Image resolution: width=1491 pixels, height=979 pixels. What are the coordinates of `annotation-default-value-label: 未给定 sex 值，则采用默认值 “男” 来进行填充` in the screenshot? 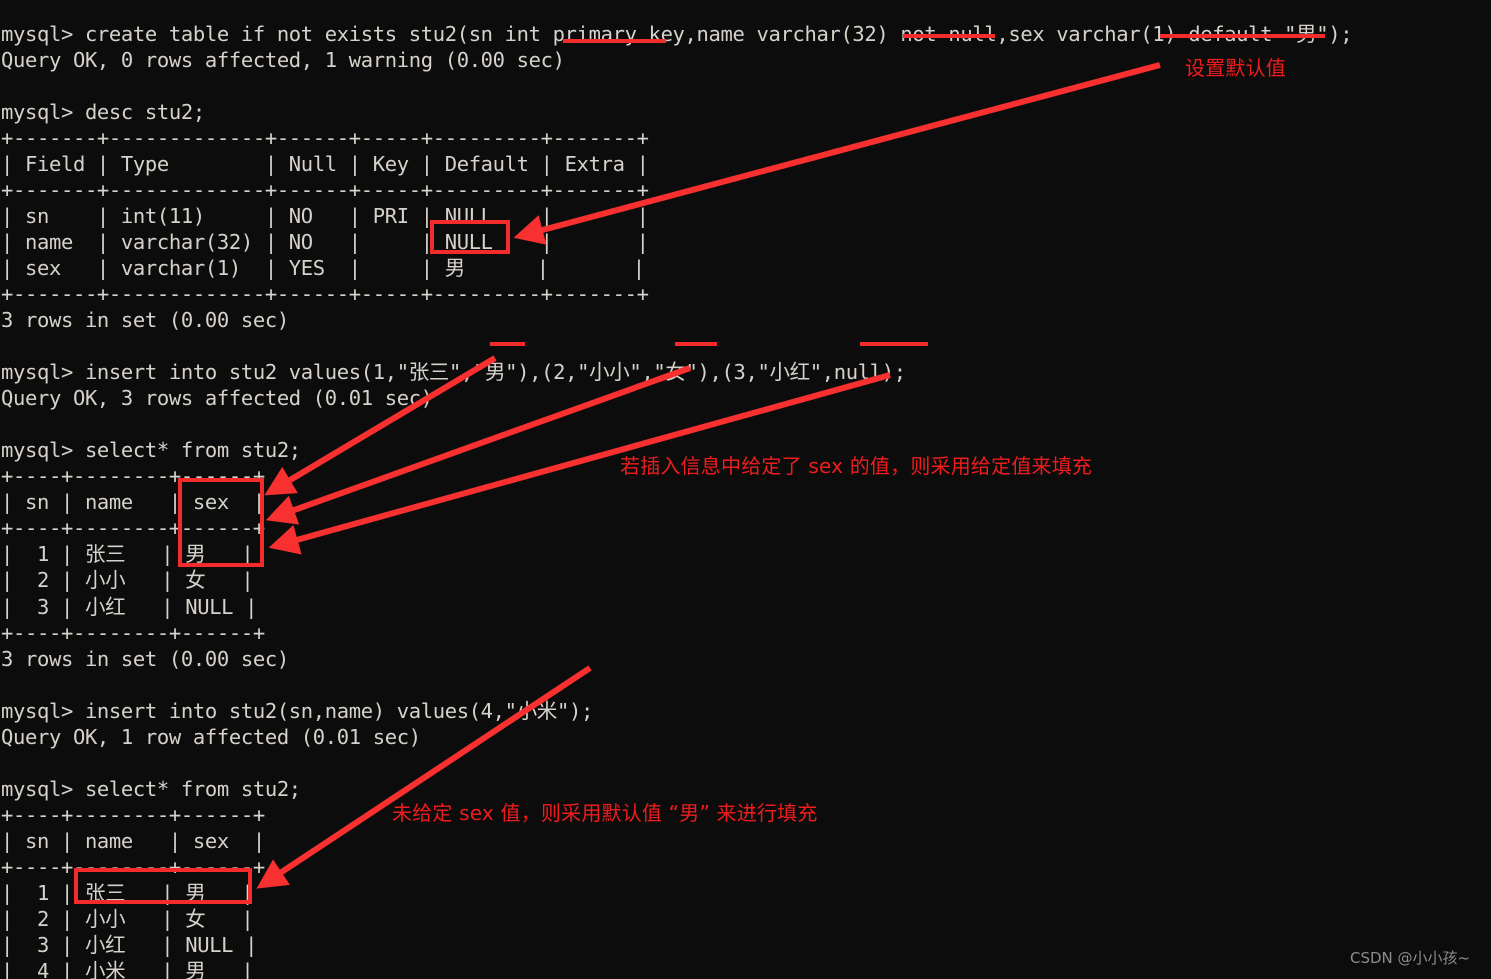 It's located at (605, 813).